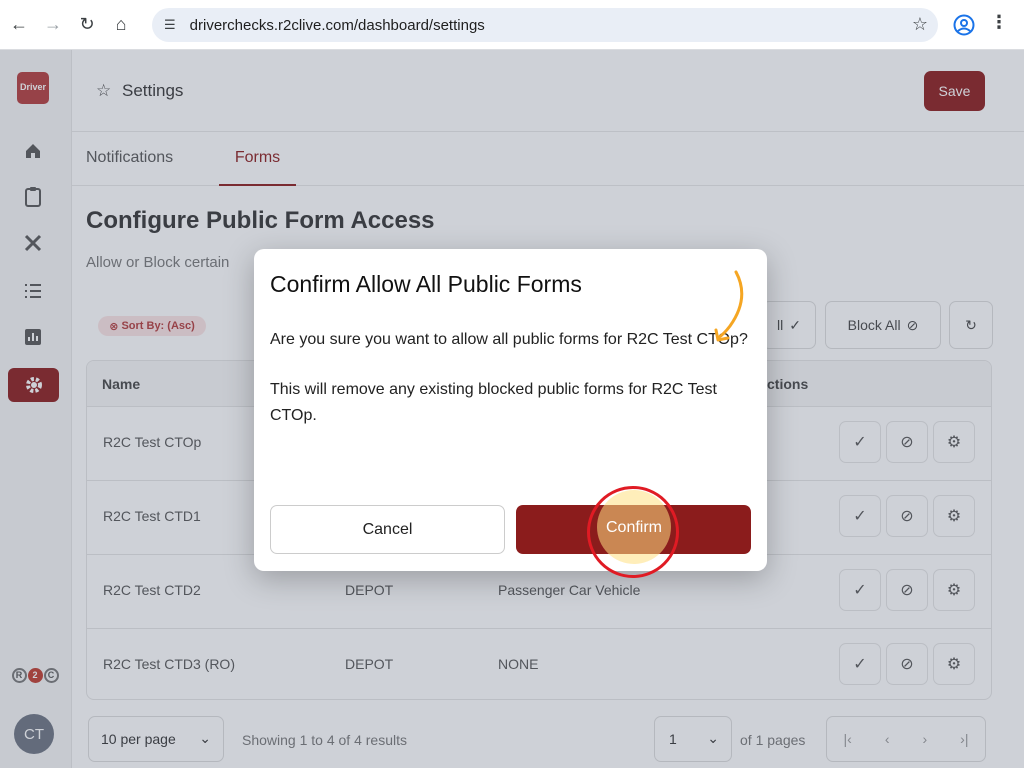 This screenshot has height=768, width=1024. I want to click on back-icon: ←, so click(19, 25).